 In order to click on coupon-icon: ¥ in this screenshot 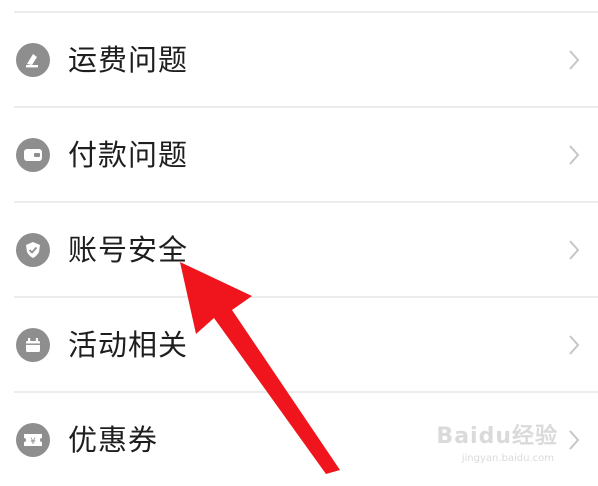, I will do `click(33, 440)`.